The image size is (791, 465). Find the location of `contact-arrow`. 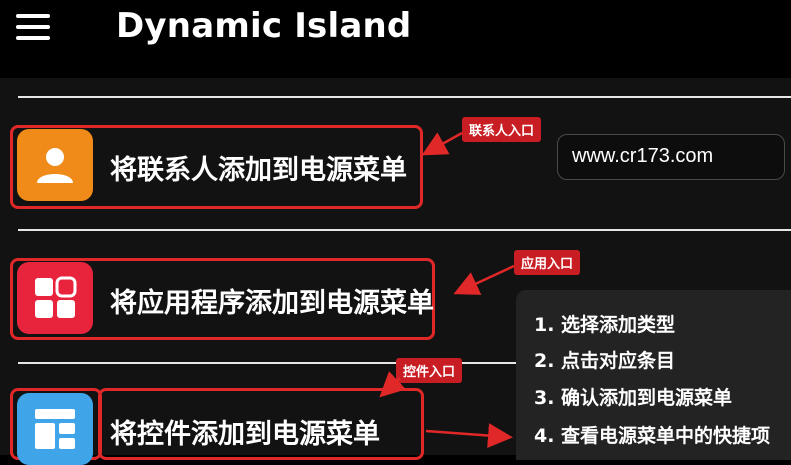

contact-arrow is located at coordinates (442, 143).